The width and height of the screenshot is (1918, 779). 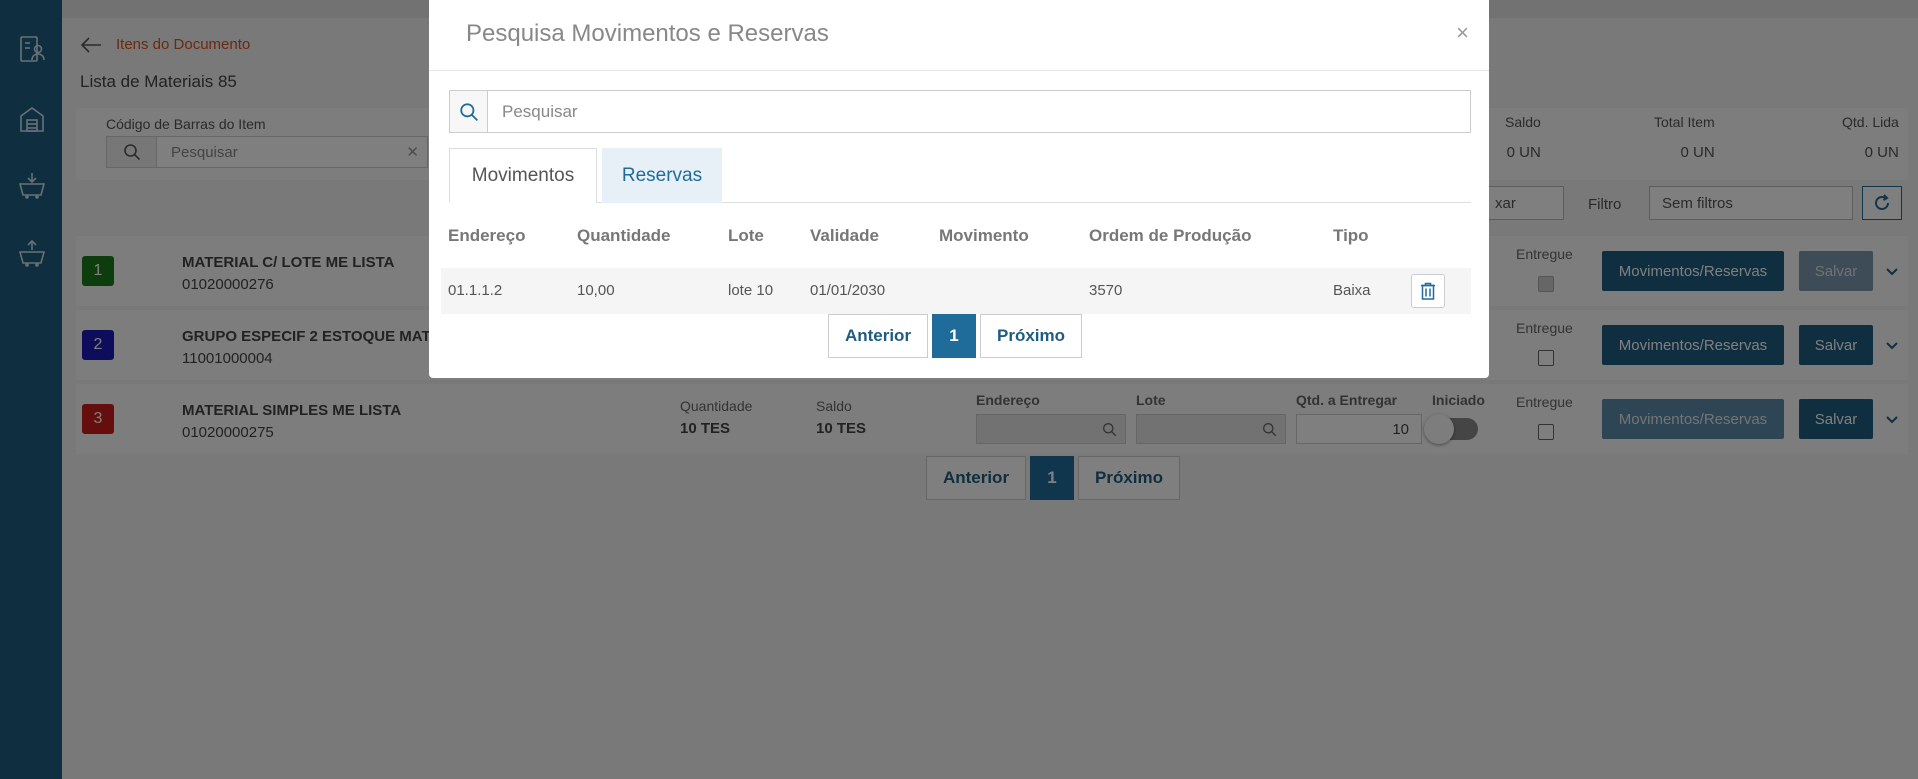 I want to click on prev-page-button: Anterior, so click(x=878, y=336).